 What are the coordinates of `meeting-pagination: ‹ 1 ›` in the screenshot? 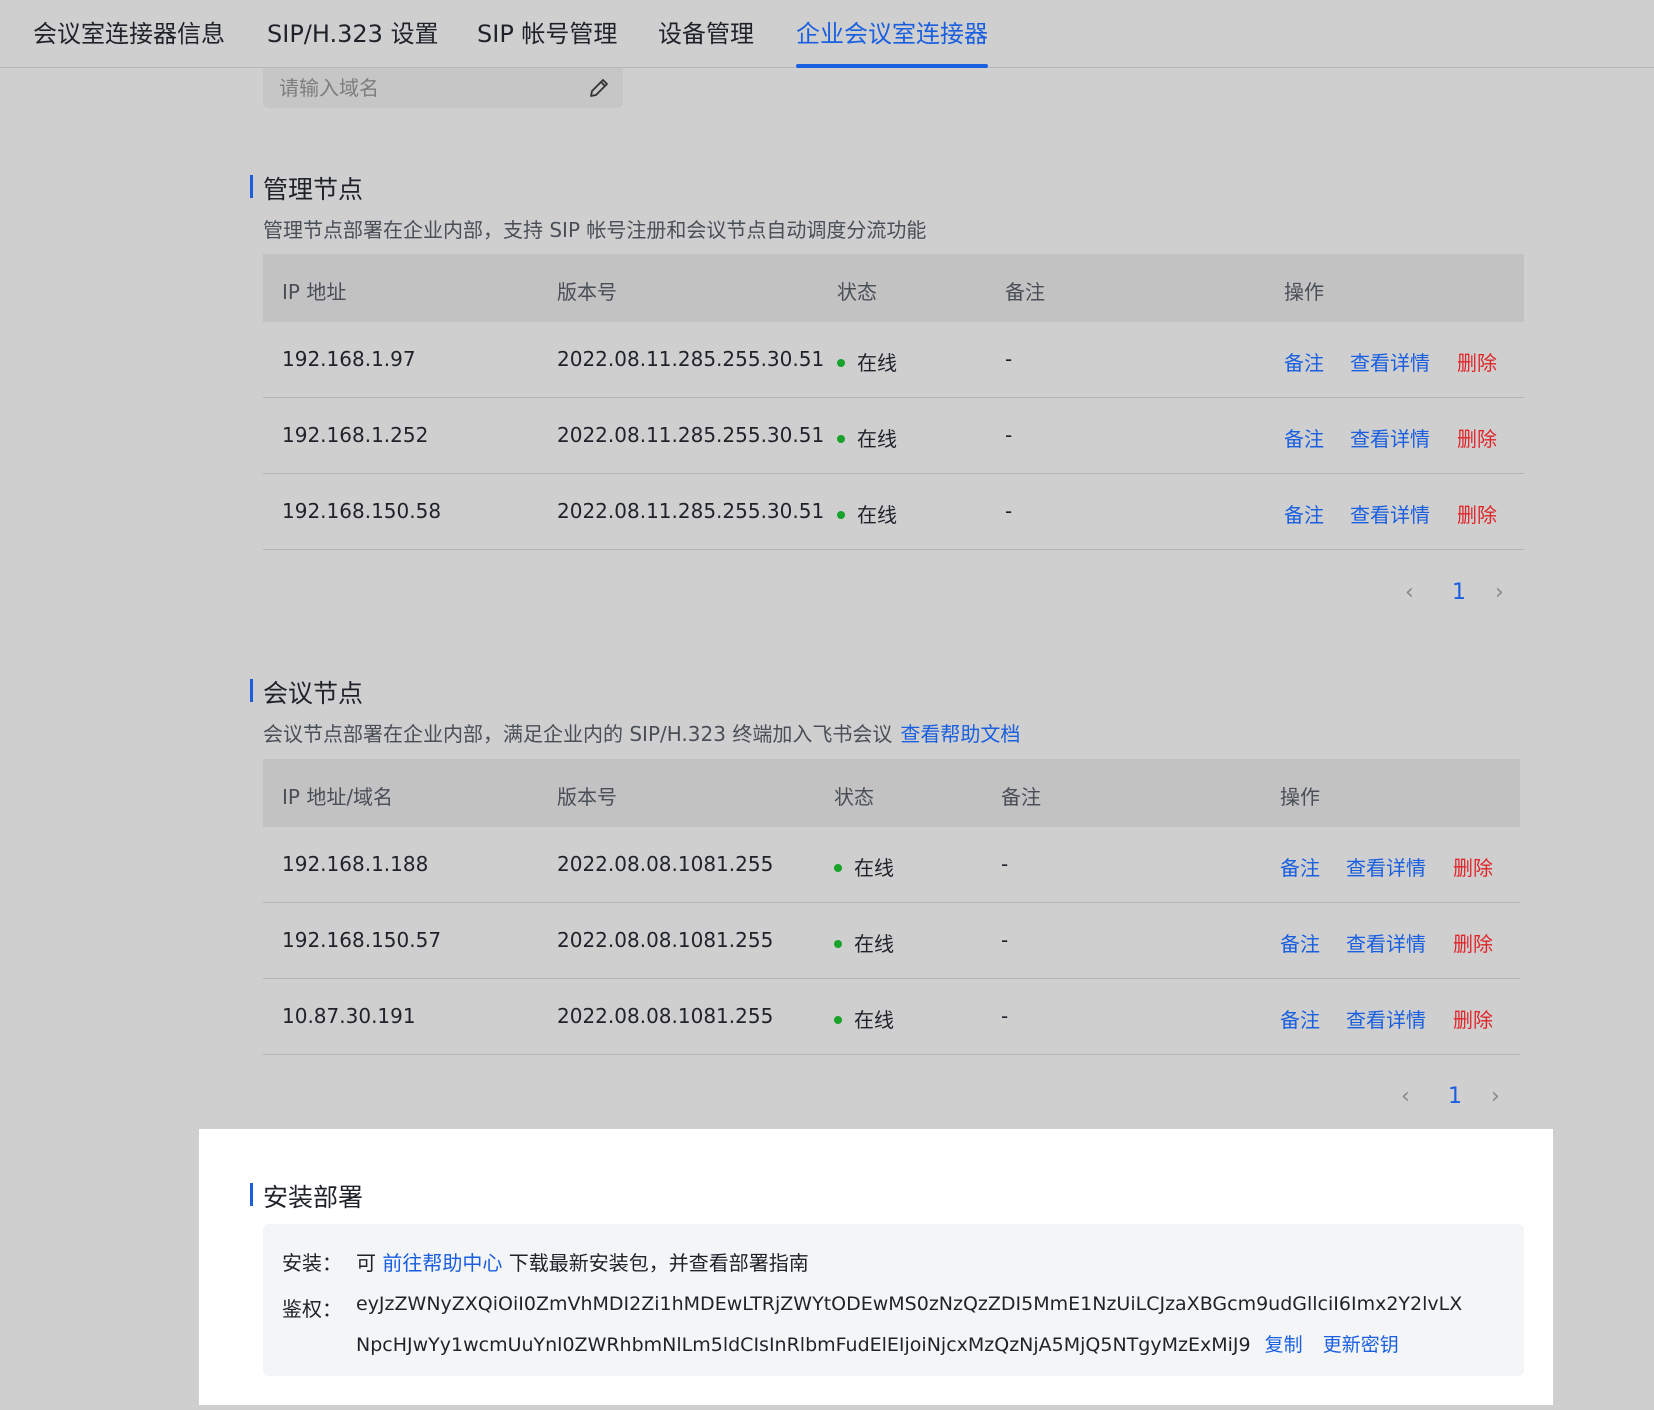 It's located at (1456, 1099).